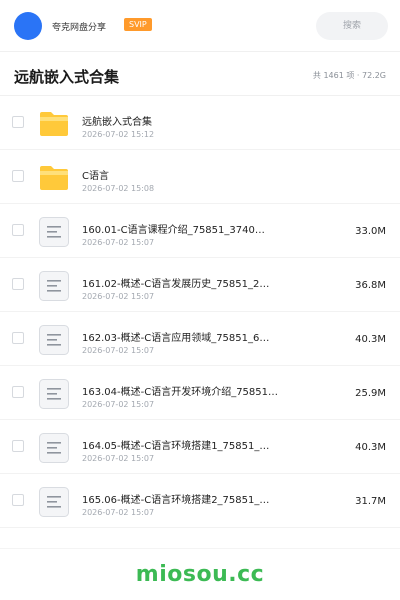 The image size is (400, 600). Describe the element at coordinates (200, 123) in the screenshot. I see `list-item: 远航嵌入式合集 2026-07-02 15:12` at that location.